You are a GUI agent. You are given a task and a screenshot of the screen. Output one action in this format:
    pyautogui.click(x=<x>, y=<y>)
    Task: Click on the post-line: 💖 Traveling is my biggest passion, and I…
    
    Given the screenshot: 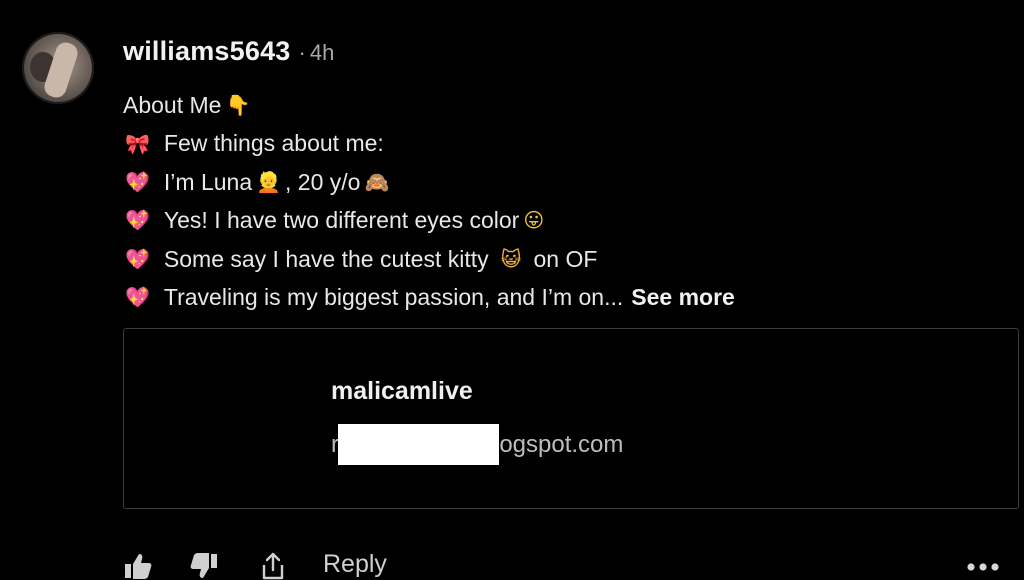 What is the action you would take?
    pyautogui.click(x=429, y=297)
    